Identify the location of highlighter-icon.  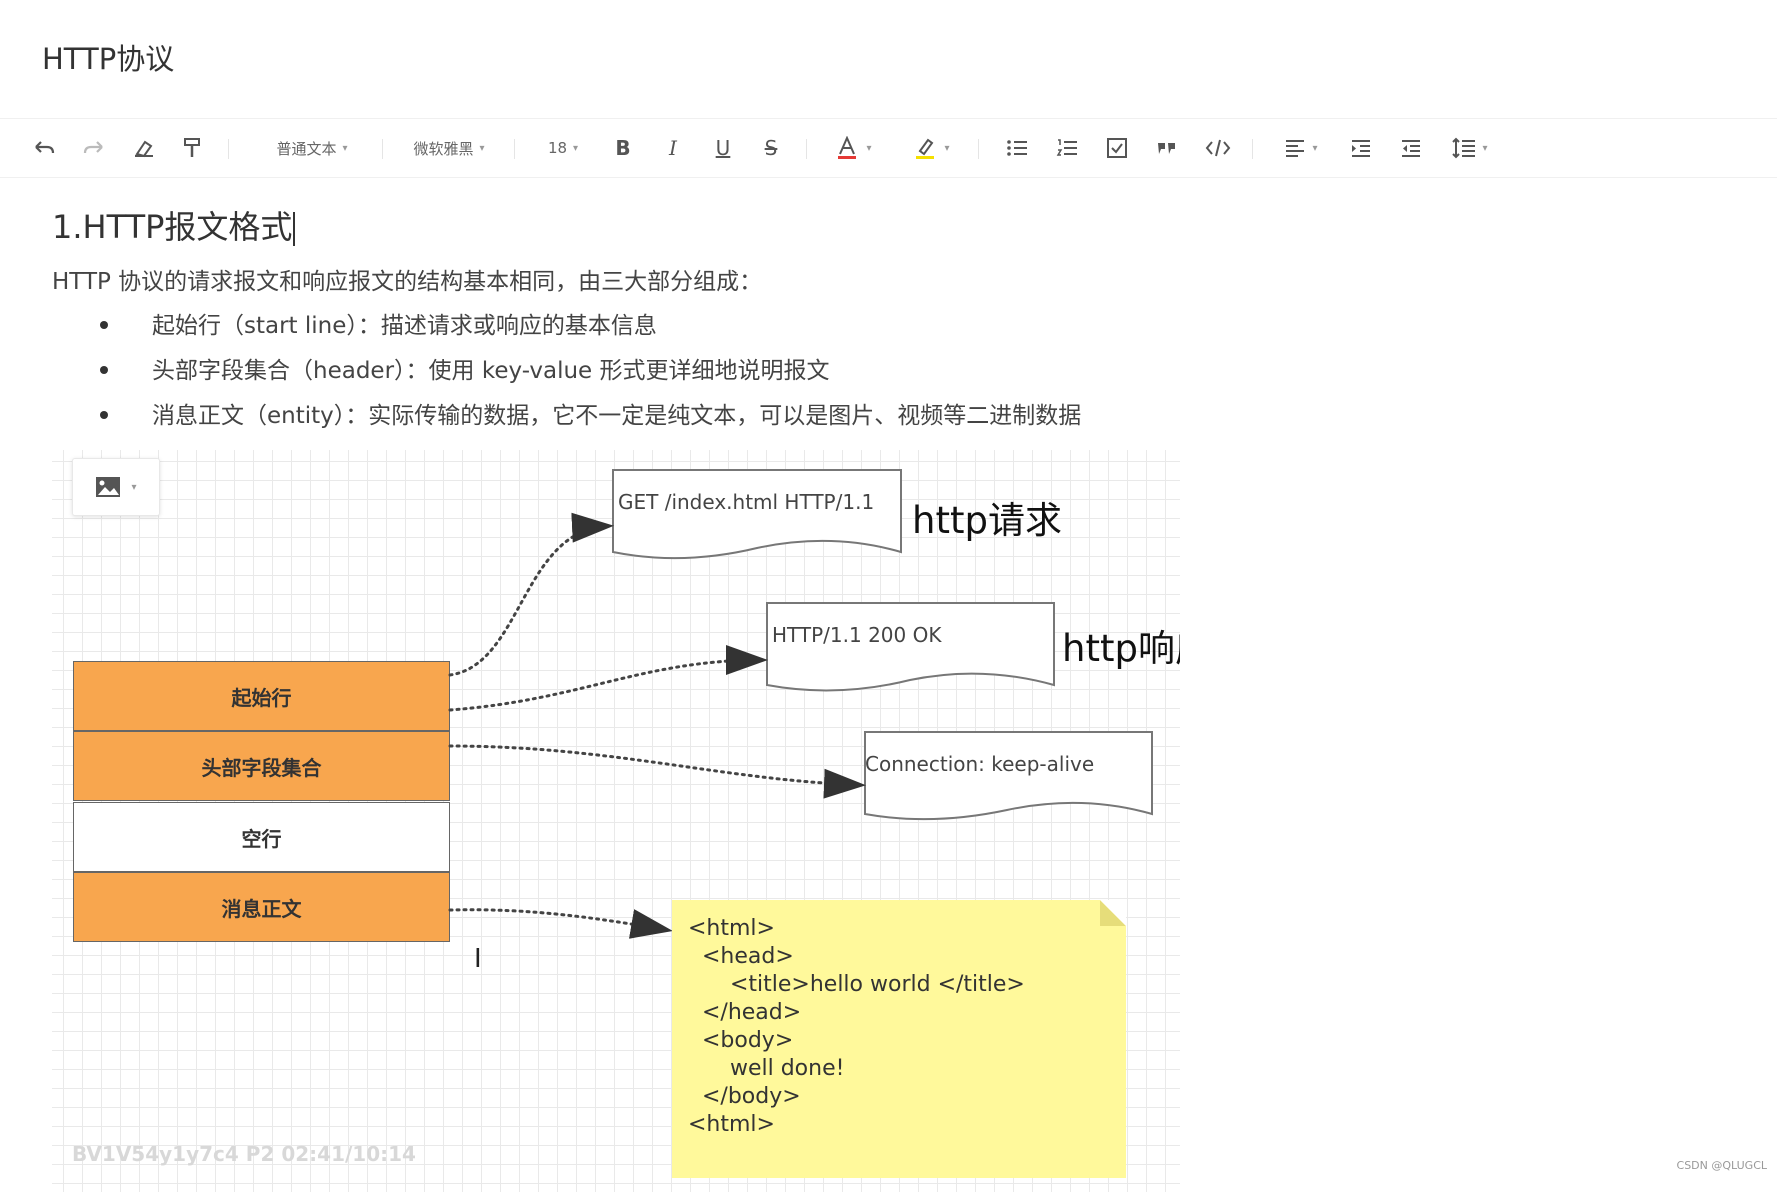
(925, 148).